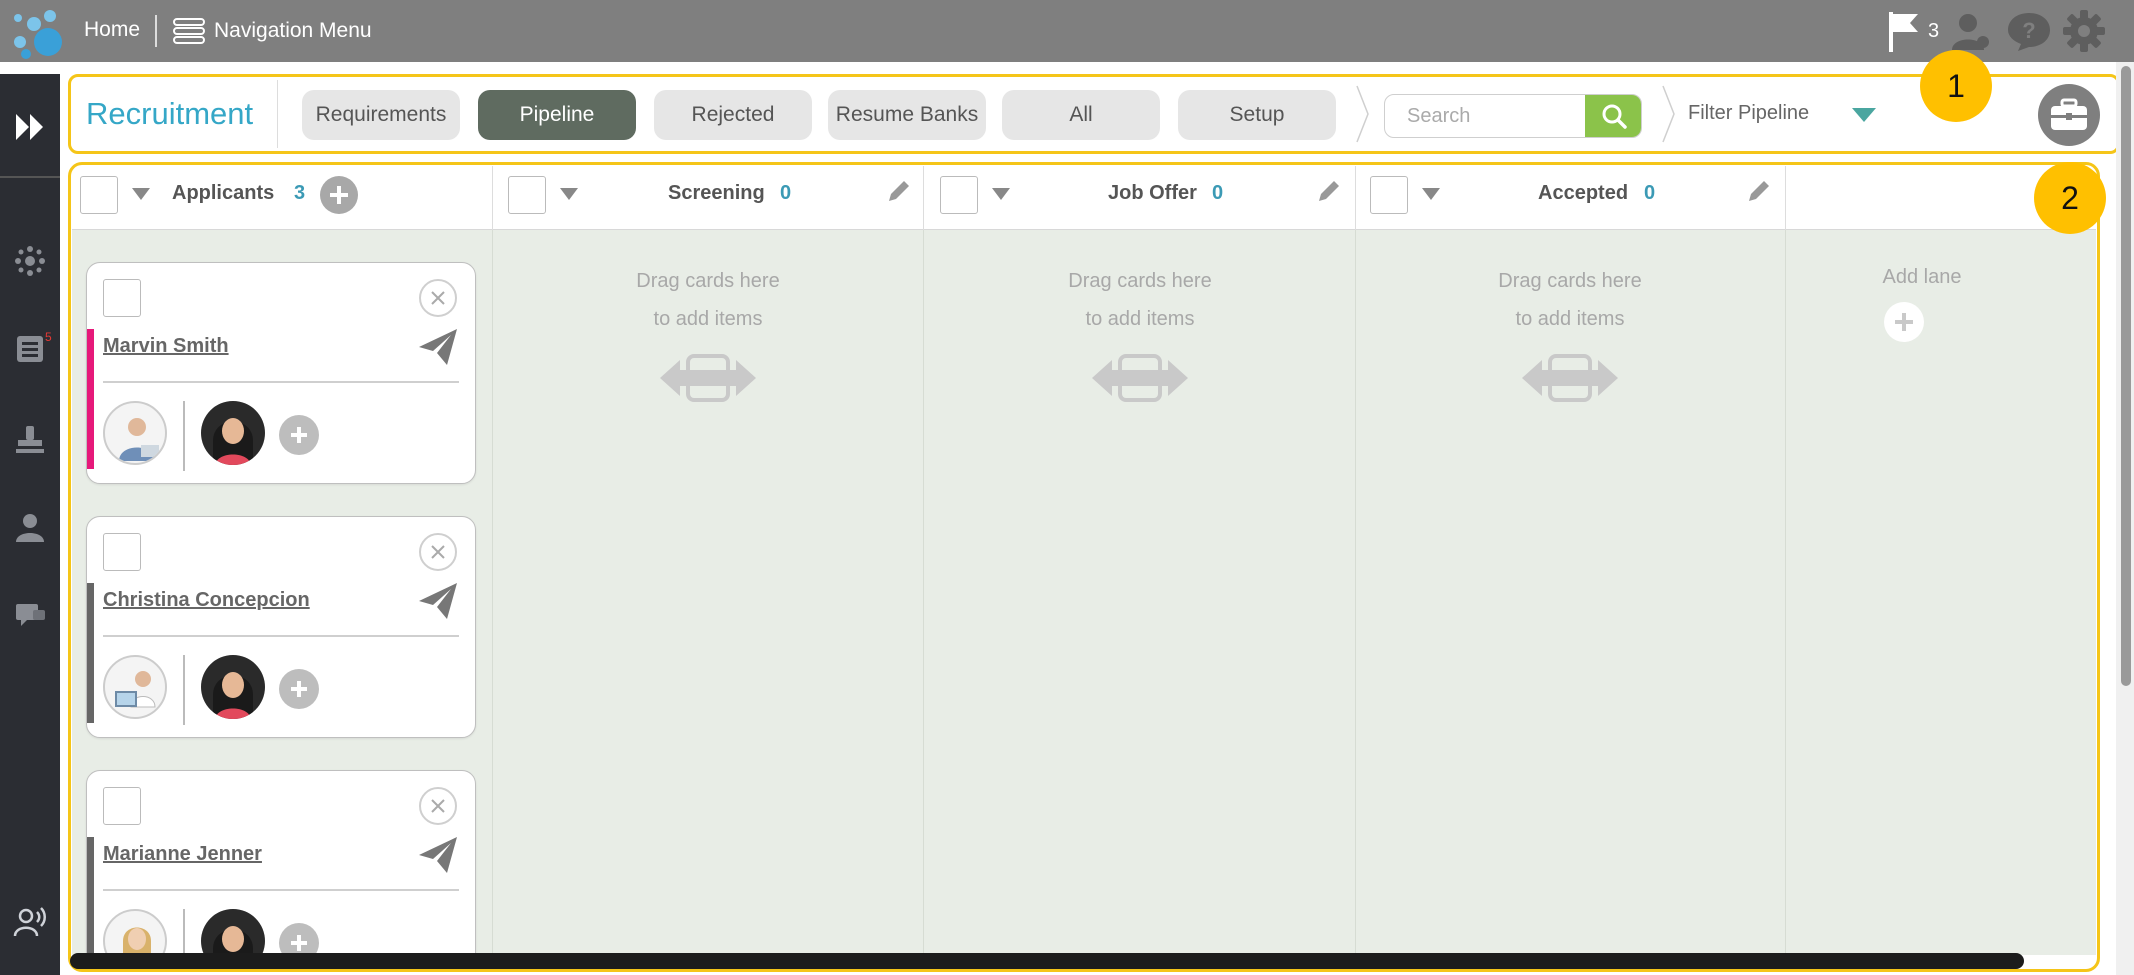 The width and height of the screenshot is (2134, 975). I want to click on flag-count: 3, so click(1934, 31).